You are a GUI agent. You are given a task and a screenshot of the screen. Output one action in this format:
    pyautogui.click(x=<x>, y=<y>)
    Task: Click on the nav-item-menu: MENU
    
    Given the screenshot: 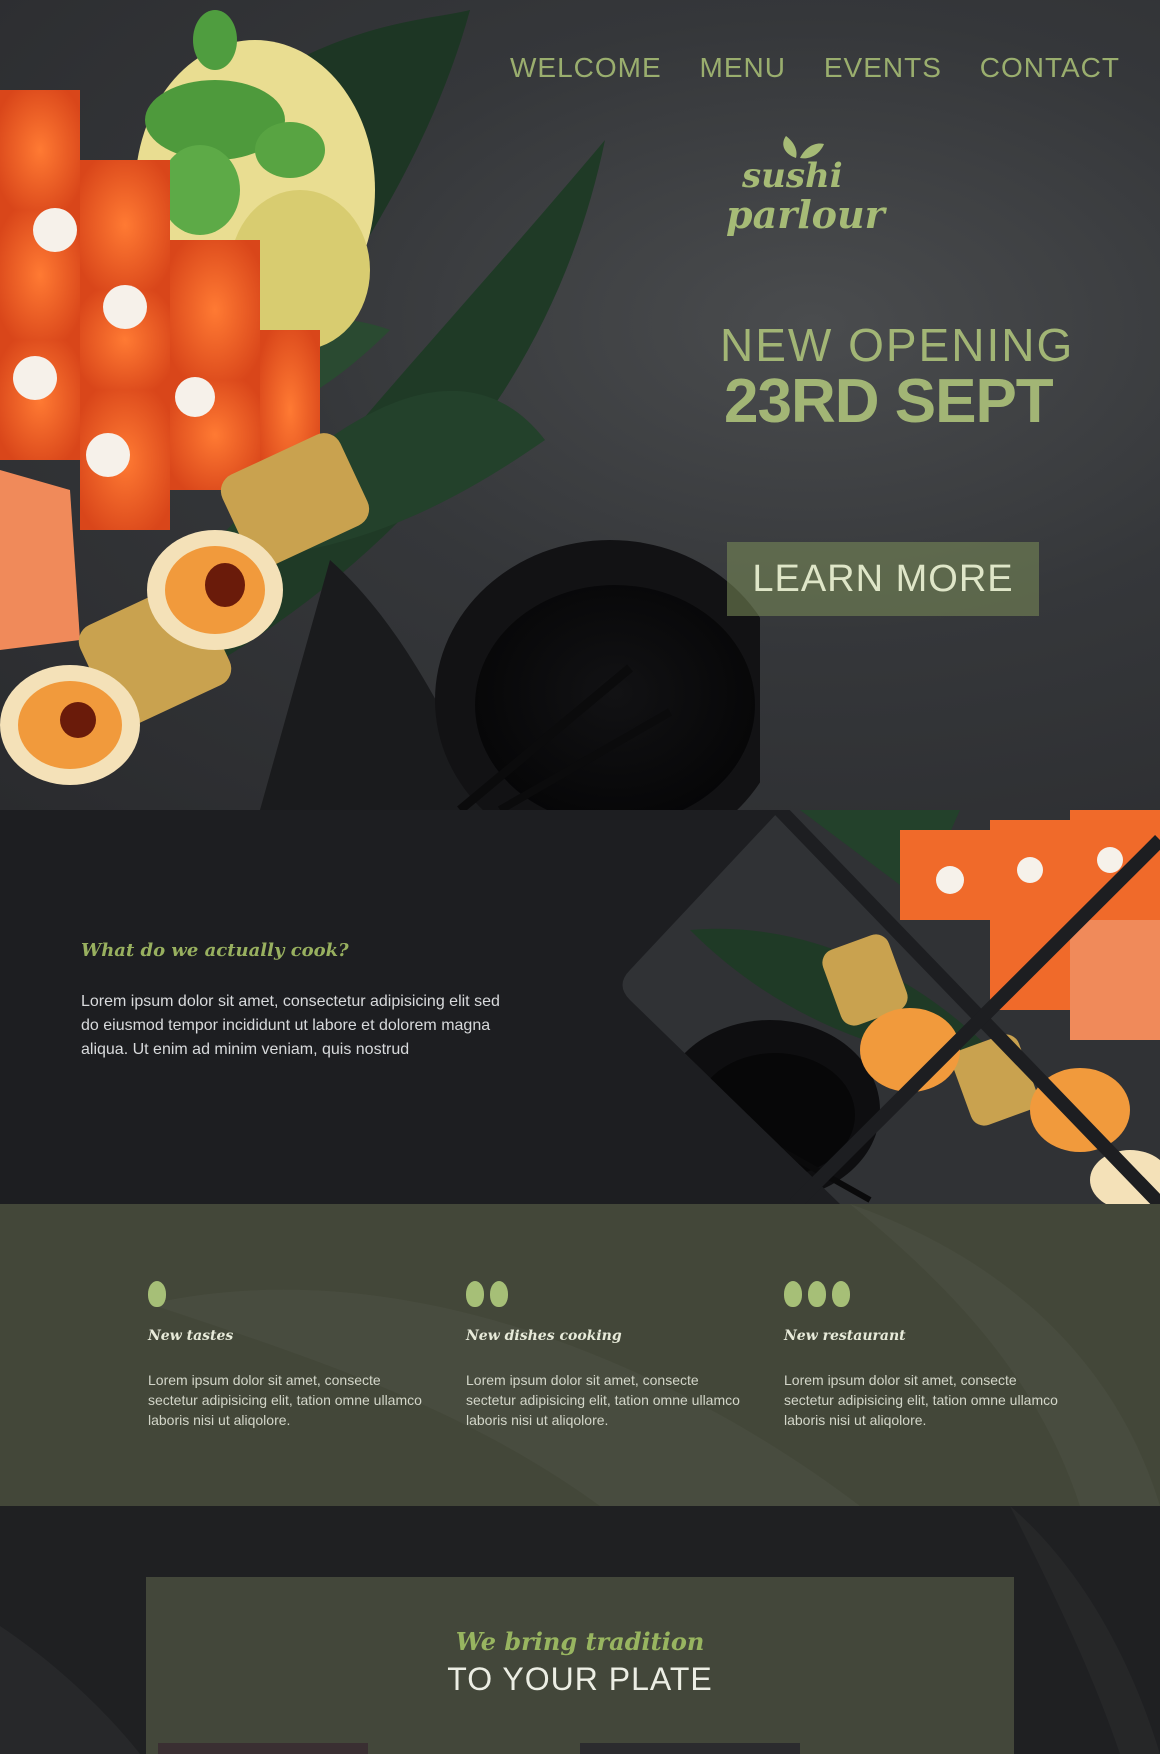 What is the action you would take?
    pyautogui.click(x=743, y=68)
    